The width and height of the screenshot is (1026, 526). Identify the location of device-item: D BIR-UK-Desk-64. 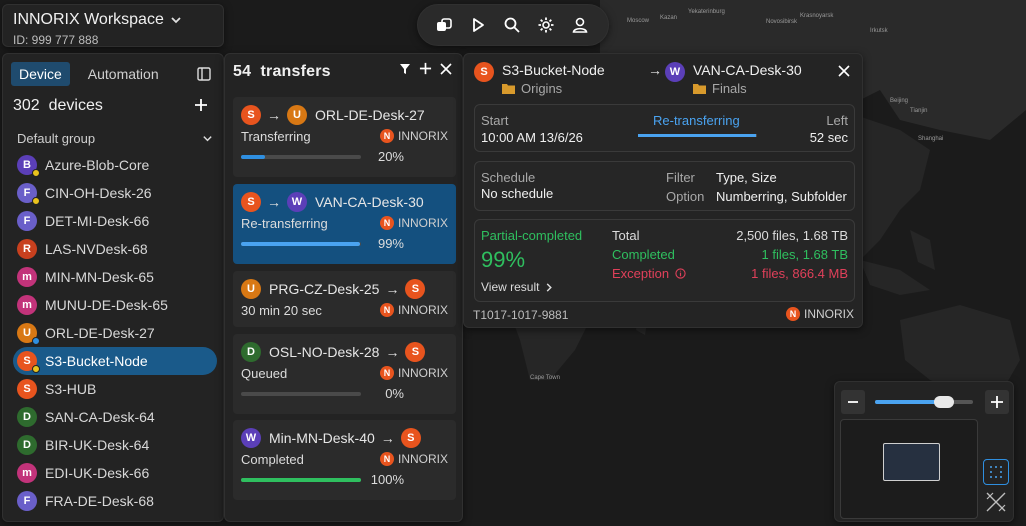
(115, 445).